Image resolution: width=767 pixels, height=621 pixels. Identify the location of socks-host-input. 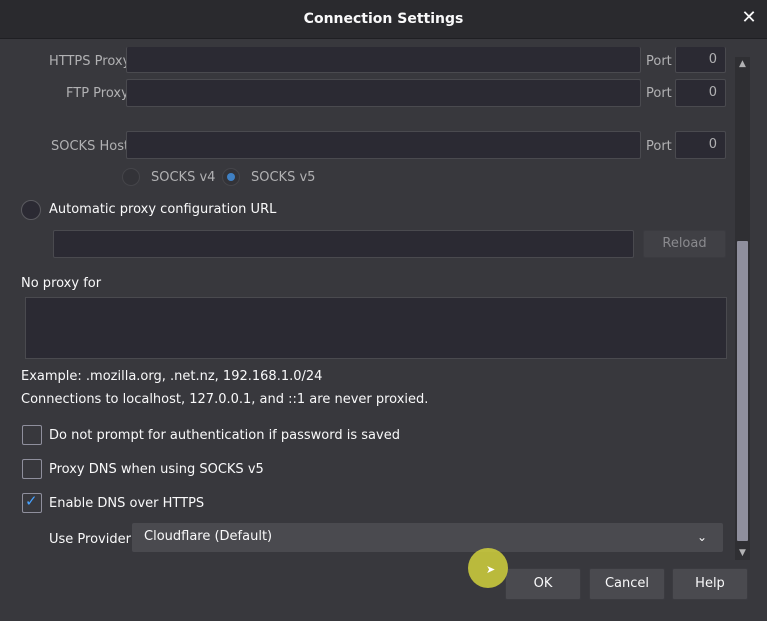
(383, 145).